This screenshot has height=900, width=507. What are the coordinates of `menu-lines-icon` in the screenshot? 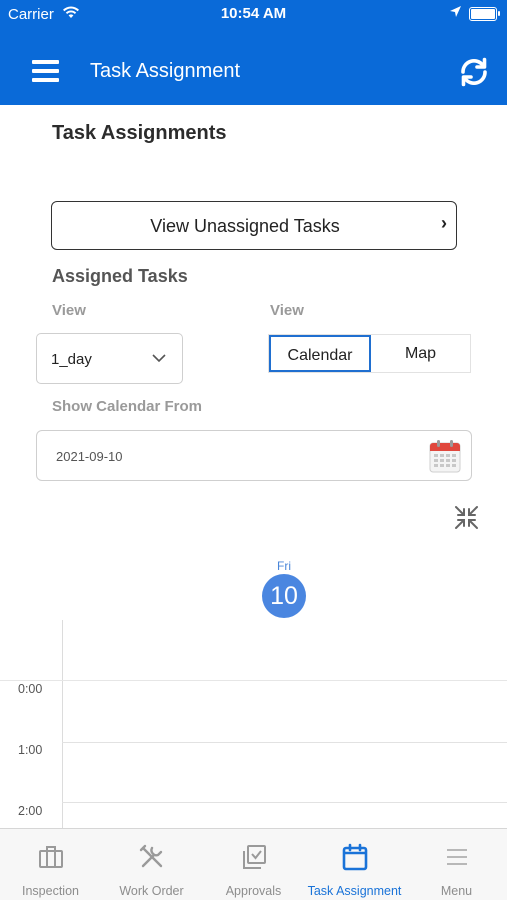 It's located at (457, 857).